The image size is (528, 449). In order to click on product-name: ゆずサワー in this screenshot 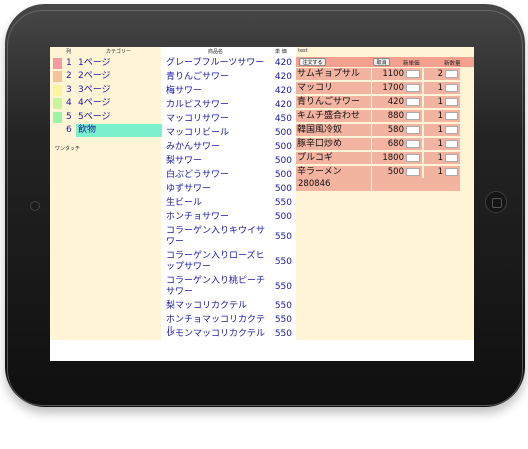, I will do `click(189, 189)`.